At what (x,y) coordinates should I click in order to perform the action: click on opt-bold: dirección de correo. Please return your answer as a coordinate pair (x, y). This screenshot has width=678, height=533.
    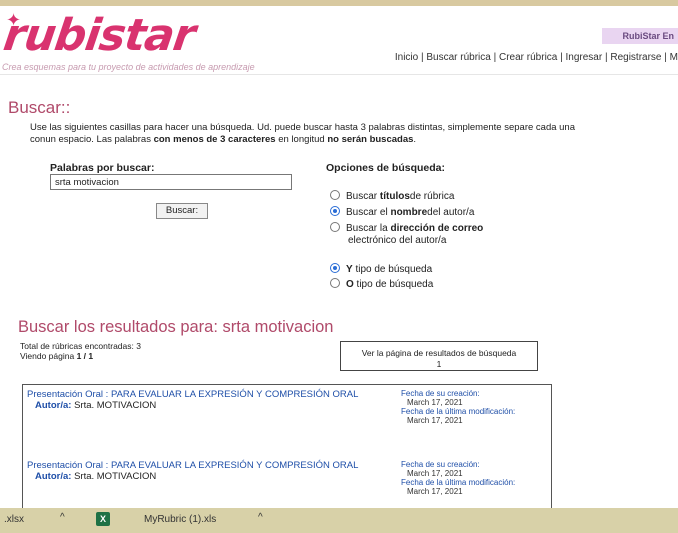
    Looking at the image, I should click on (437, 228).